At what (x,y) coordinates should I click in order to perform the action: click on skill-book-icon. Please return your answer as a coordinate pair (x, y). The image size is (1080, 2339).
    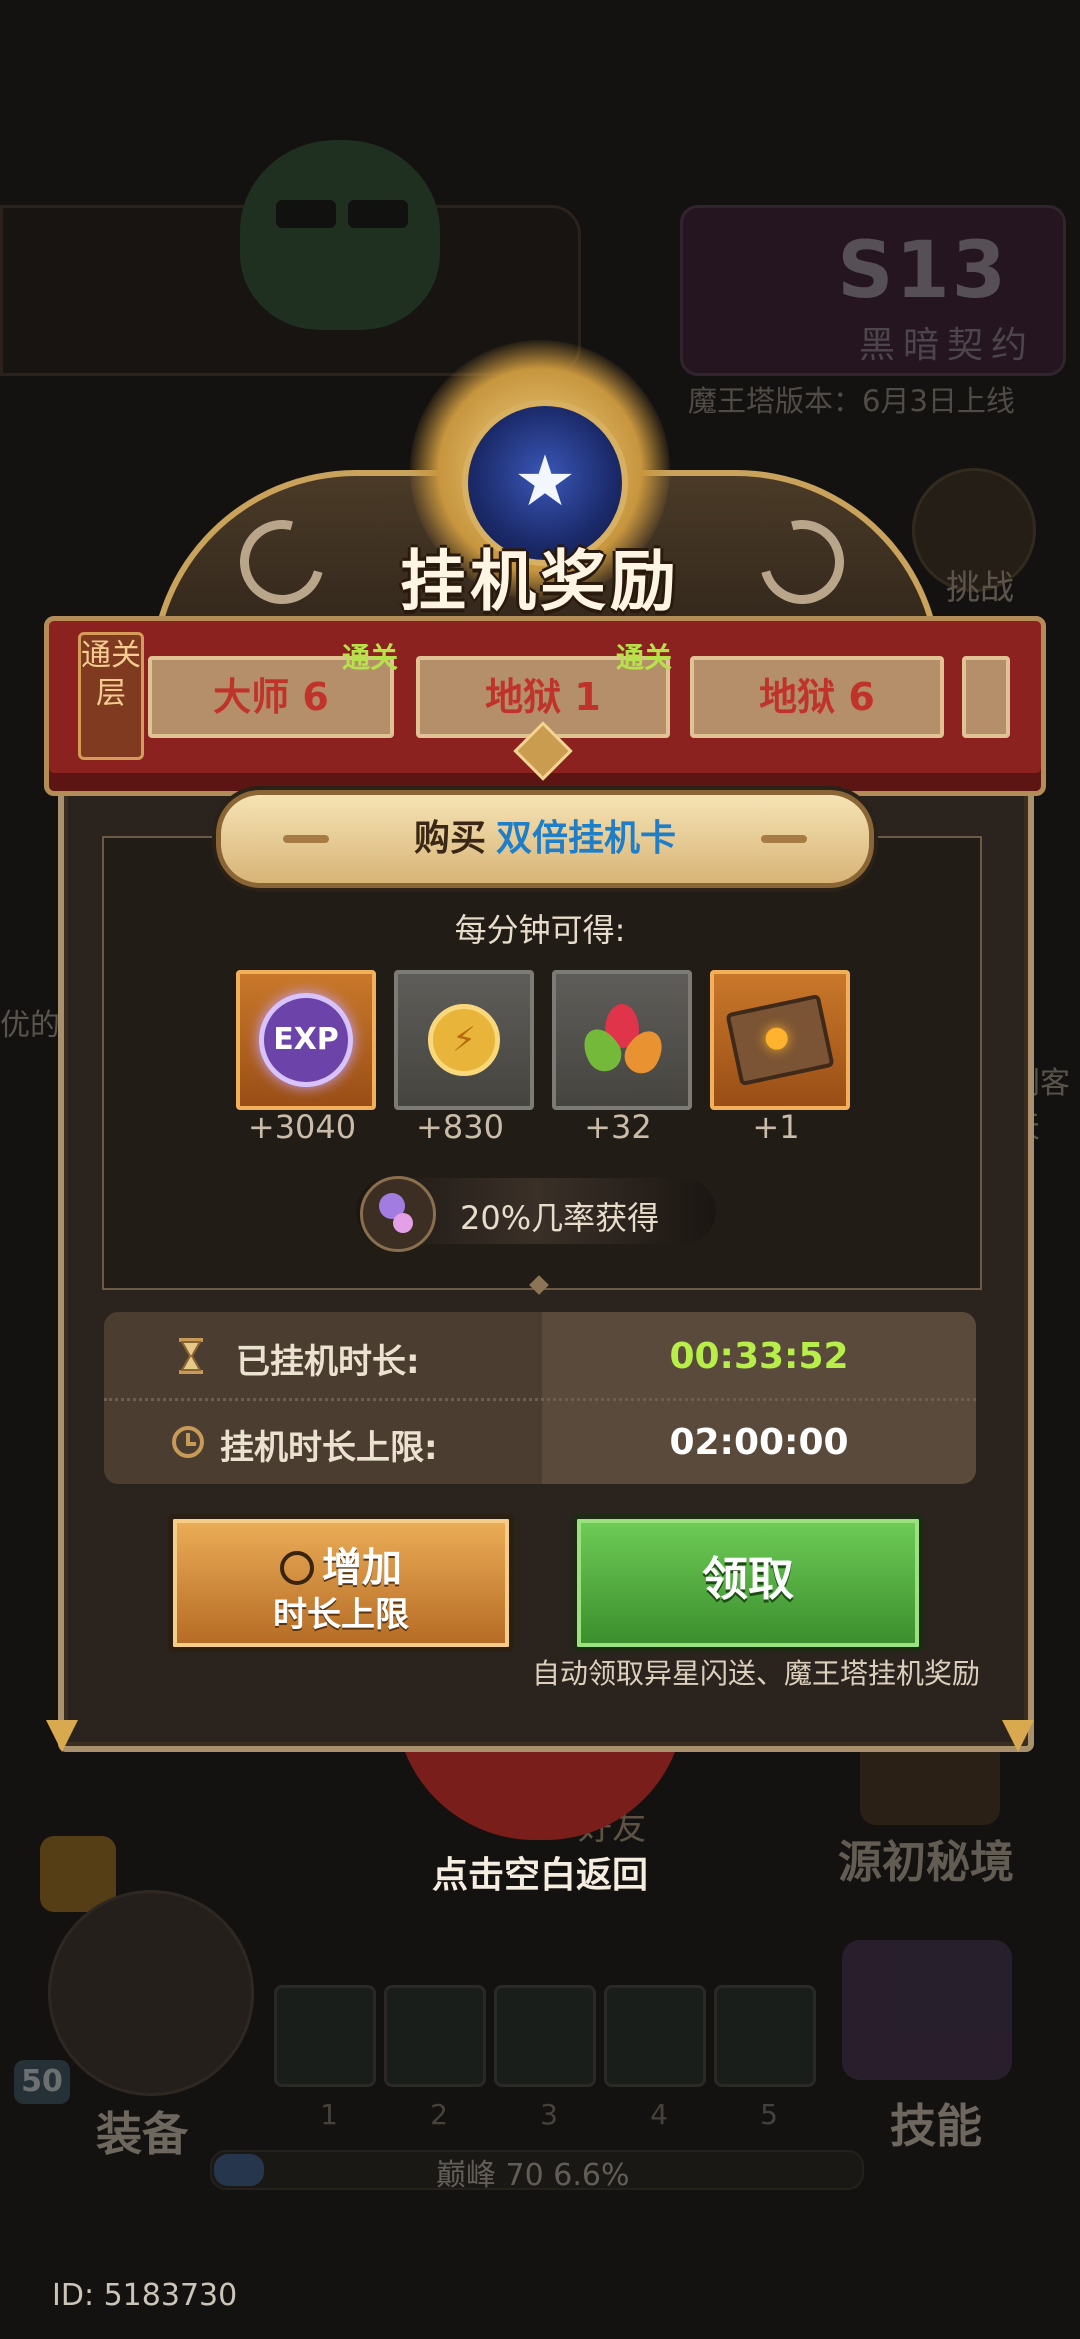
    Looking at the image, I should click on (927, 2010).